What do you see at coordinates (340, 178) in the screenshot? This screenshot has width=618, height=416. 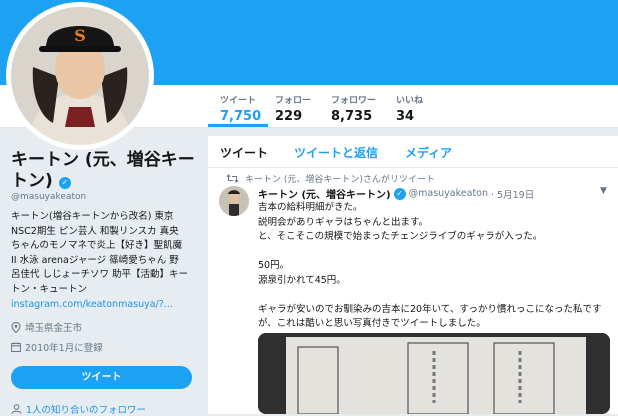 I see `retweet-context-text: キートン (元、増谷キートン)さんがリツイート` at bounding box center [340, 178].